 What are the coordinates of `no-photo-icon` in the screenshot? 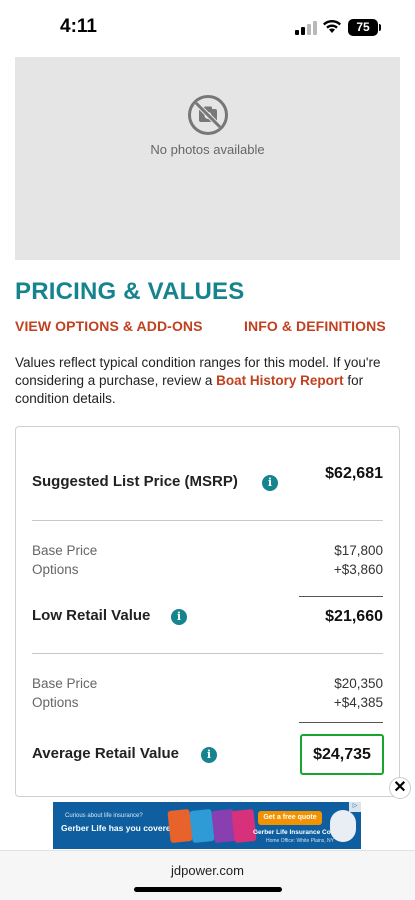 It's located at (208, 115).